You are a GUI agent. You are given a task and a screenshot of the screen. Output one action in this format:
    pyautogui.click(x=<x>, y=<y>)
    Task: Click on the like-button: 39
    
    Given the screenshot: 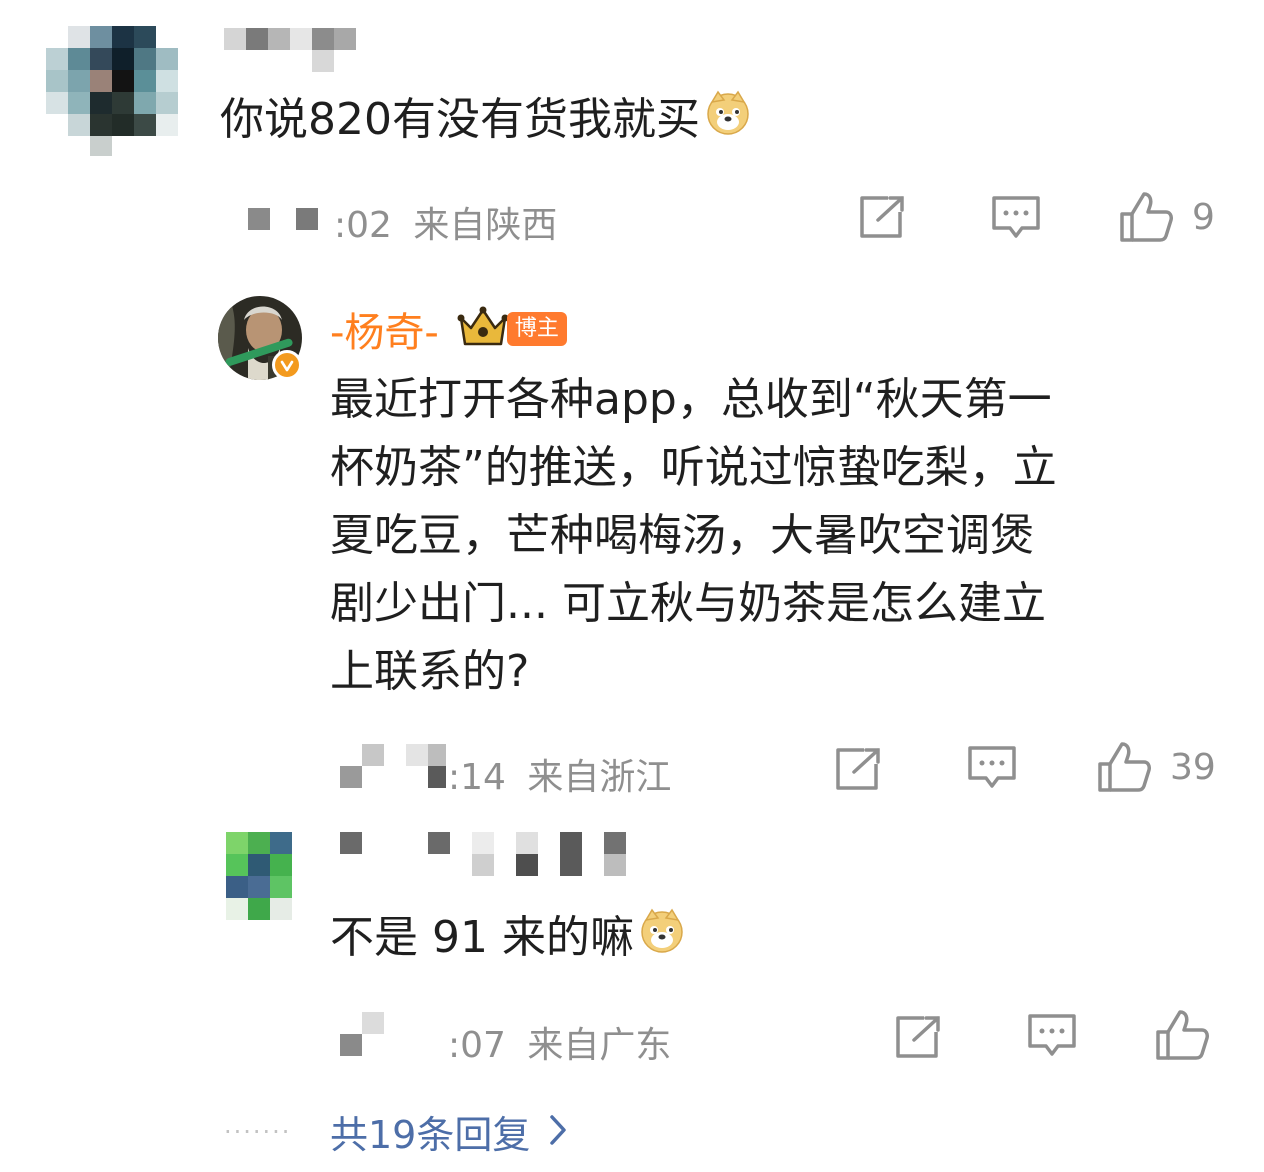 What is the action you would take?
    pyautogui.click(x=1156, y=767)
    